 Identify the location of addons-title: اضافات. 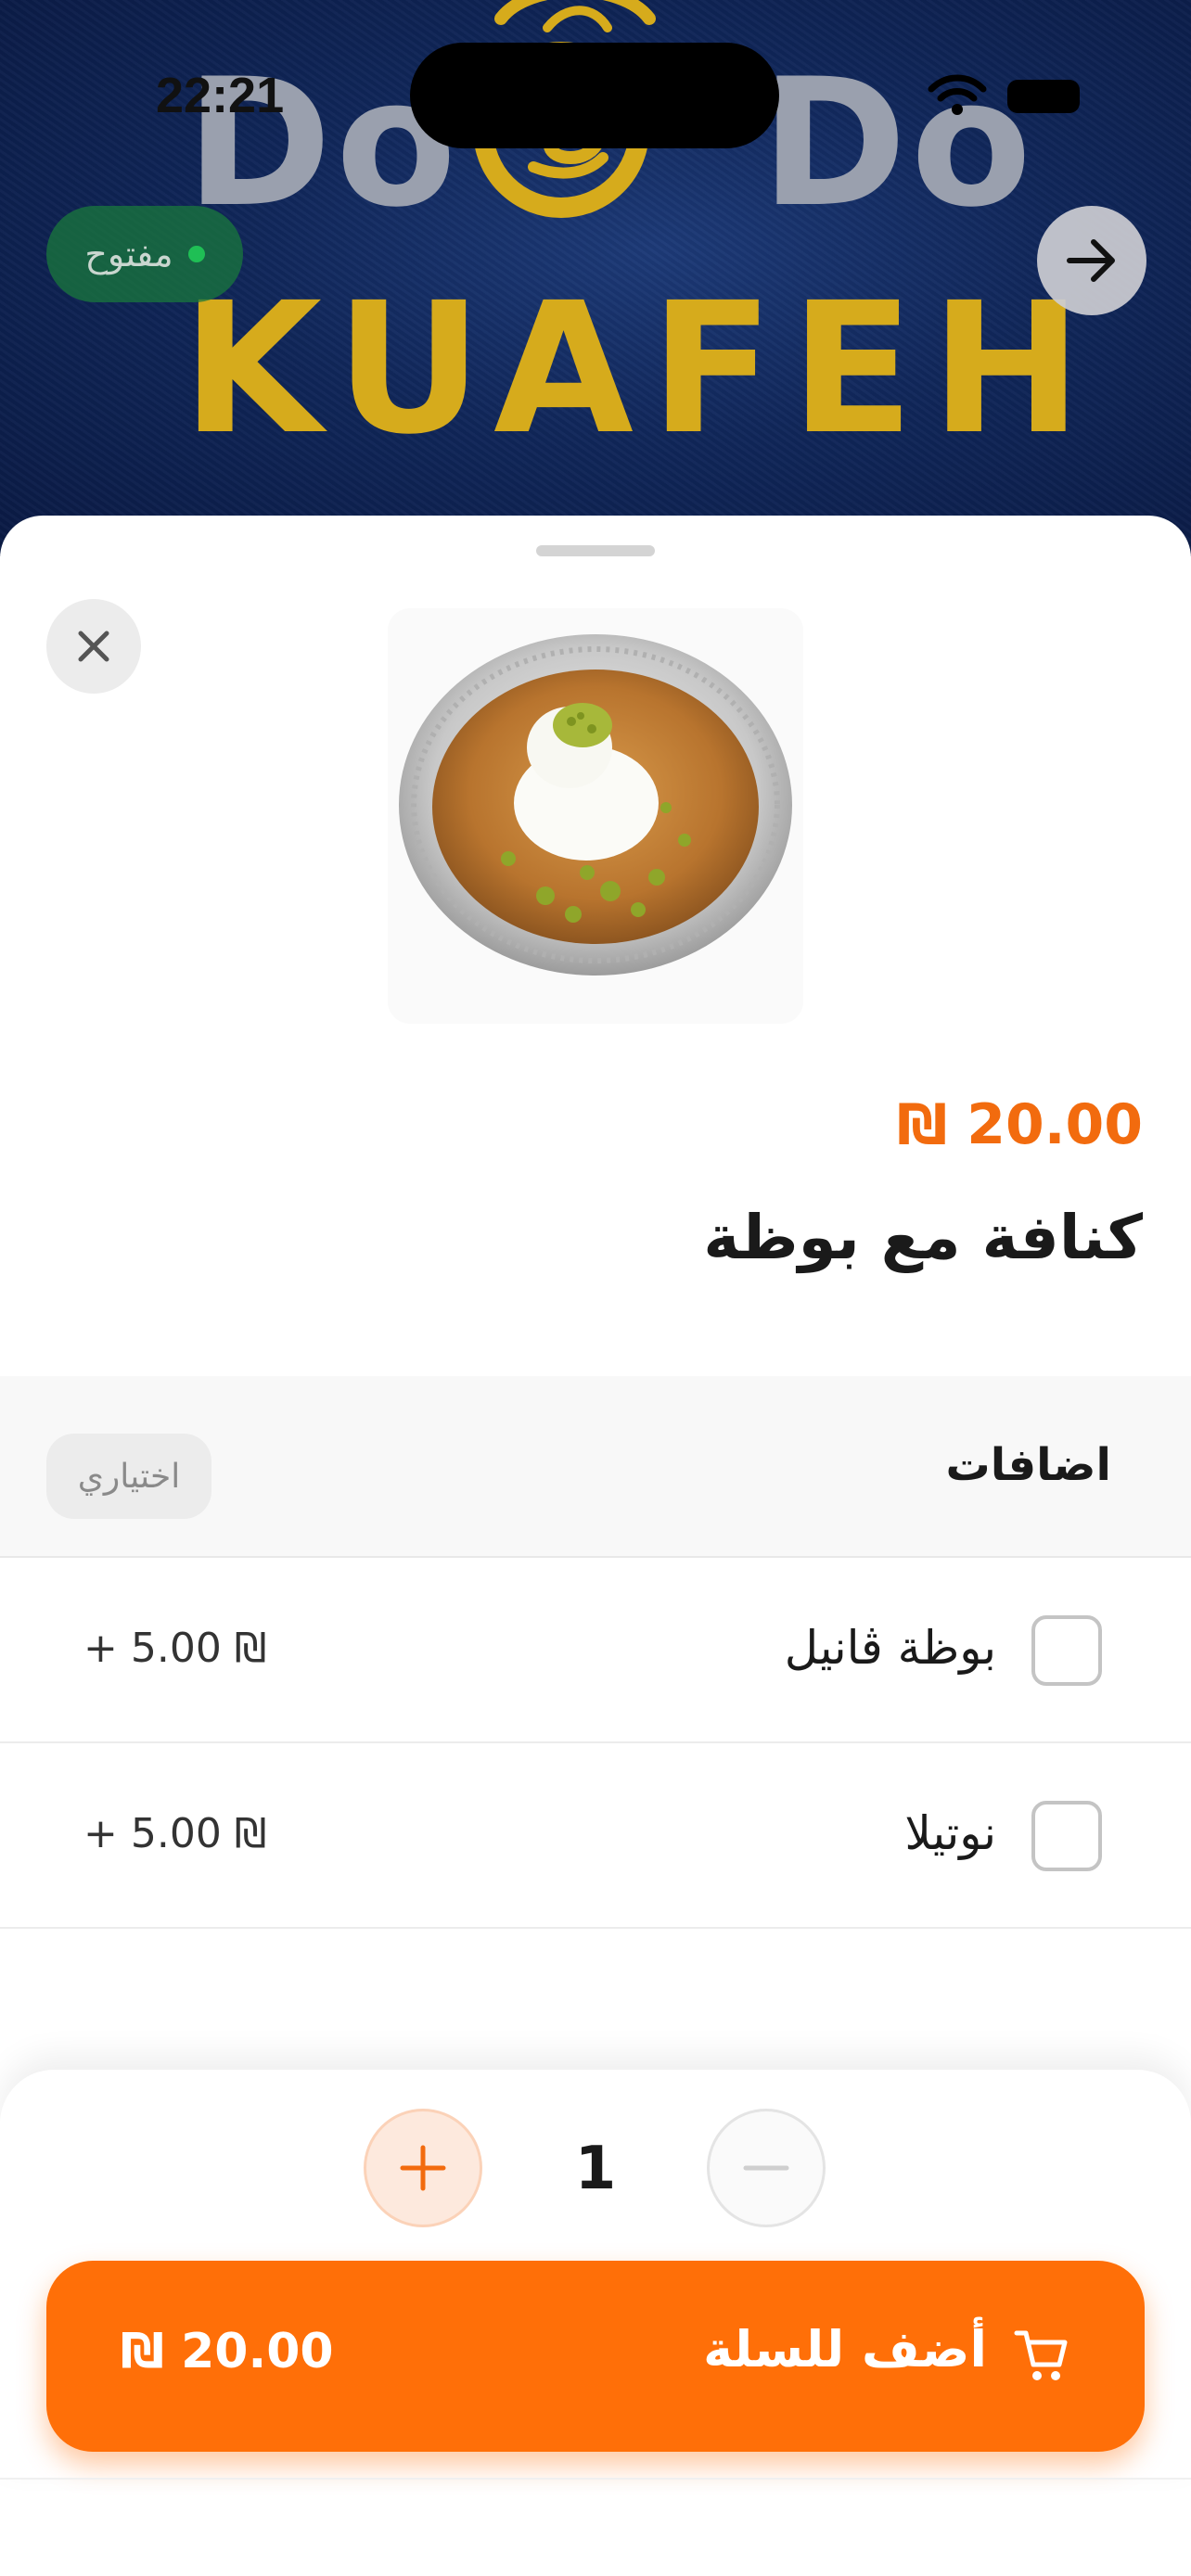
(1028, 1465).